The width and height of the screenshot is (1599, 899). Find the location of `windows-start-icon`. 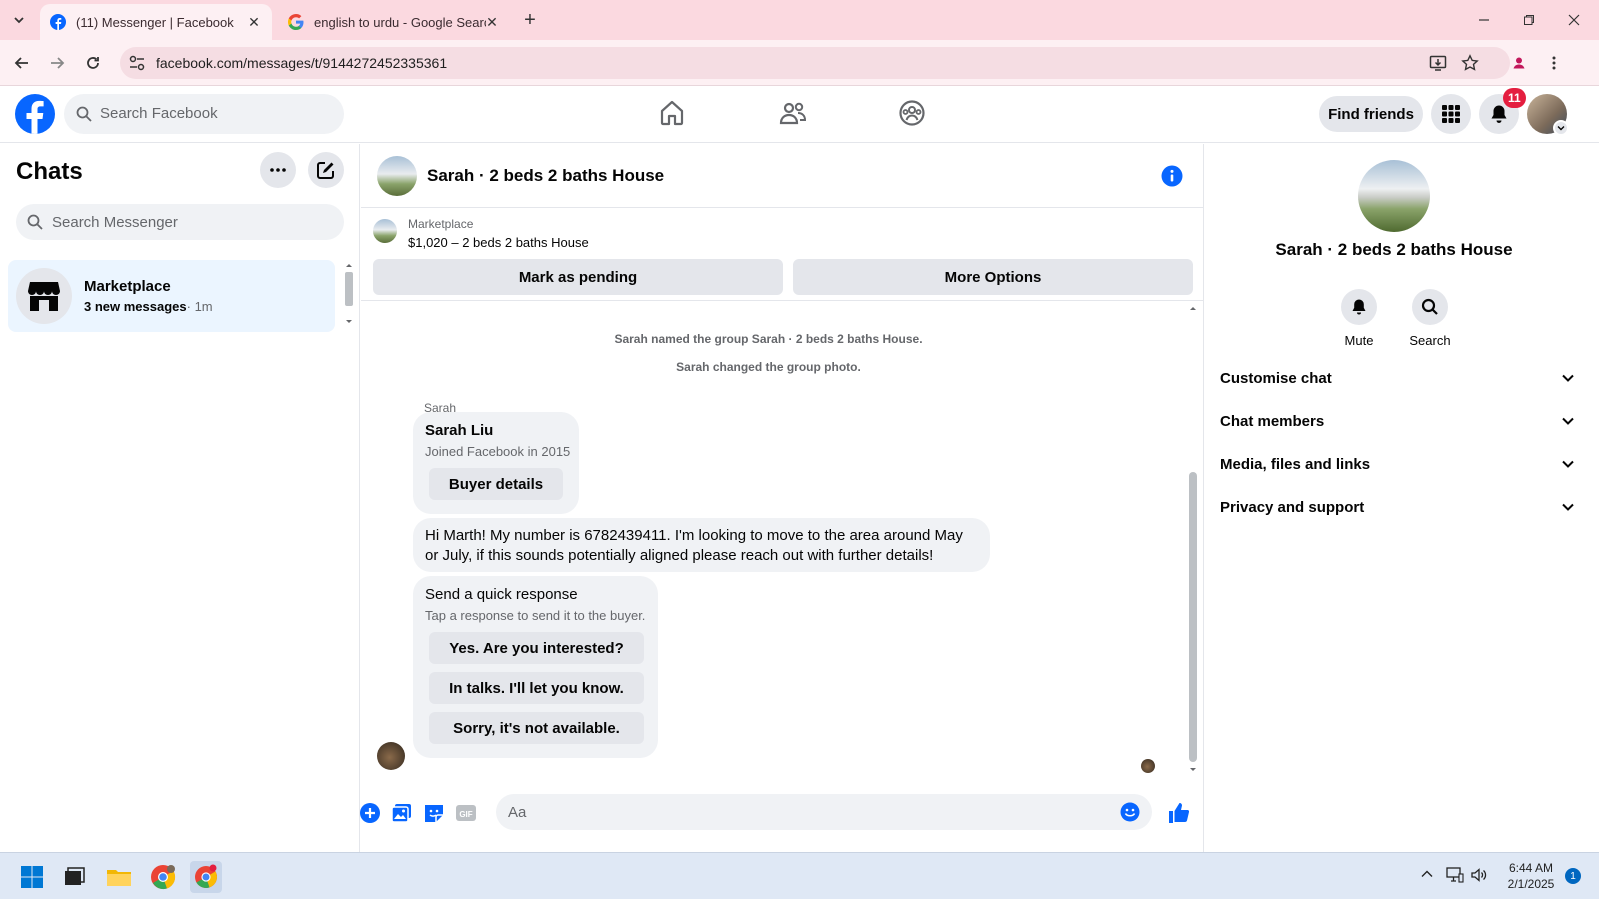

windows-start-icon is located at coordinates (32, 877).